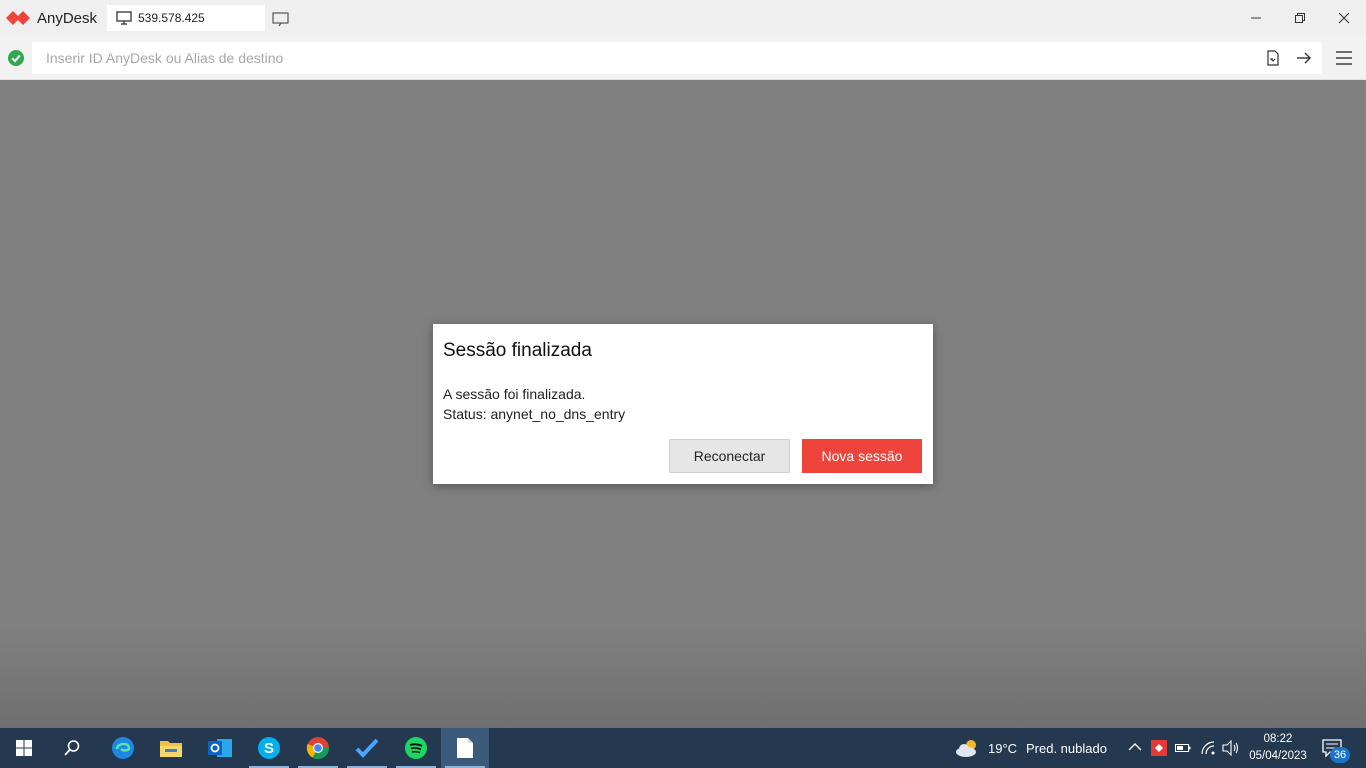  I want to click on outlook-icon, so click(220, 748).